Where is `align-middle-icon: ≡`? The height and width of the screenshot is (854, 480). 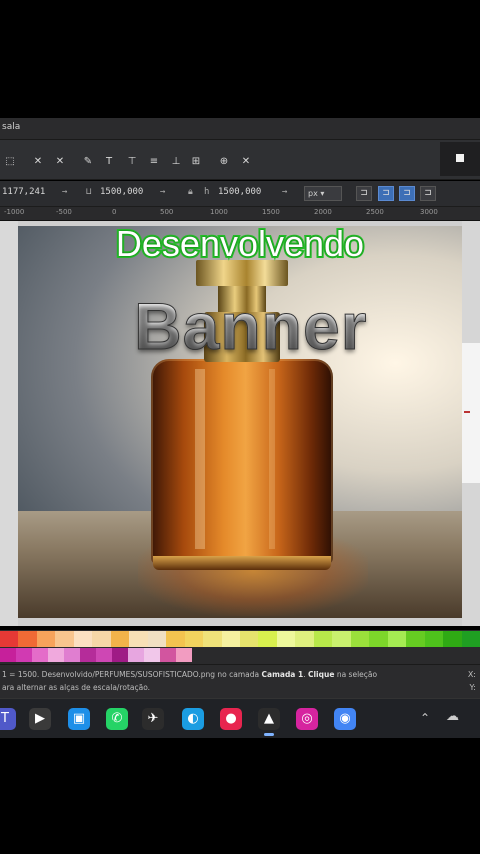
align-middle-icon: ≡ is located at coordinates (154, 162).